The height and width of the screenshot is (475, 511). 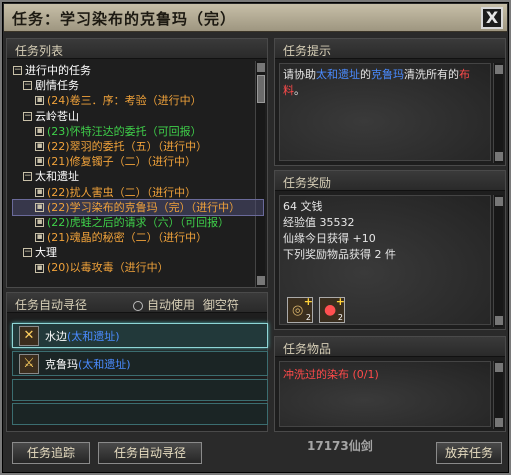 I want to click on reward-item-slot-1: ◎ +2, so click(x=300, y=309).